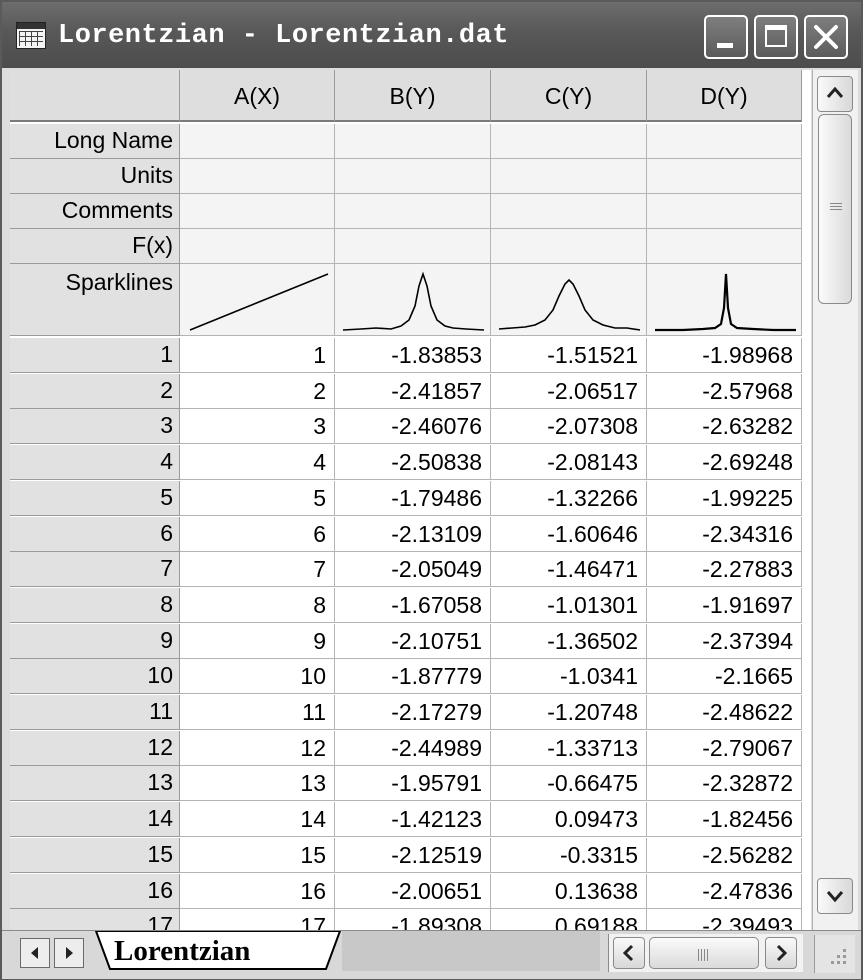 The width and height of the screenshot is (863, 980). Describe the element at coordinates (724, 748) in the screenshot. I see `data-cell: -2.79067` at that location.